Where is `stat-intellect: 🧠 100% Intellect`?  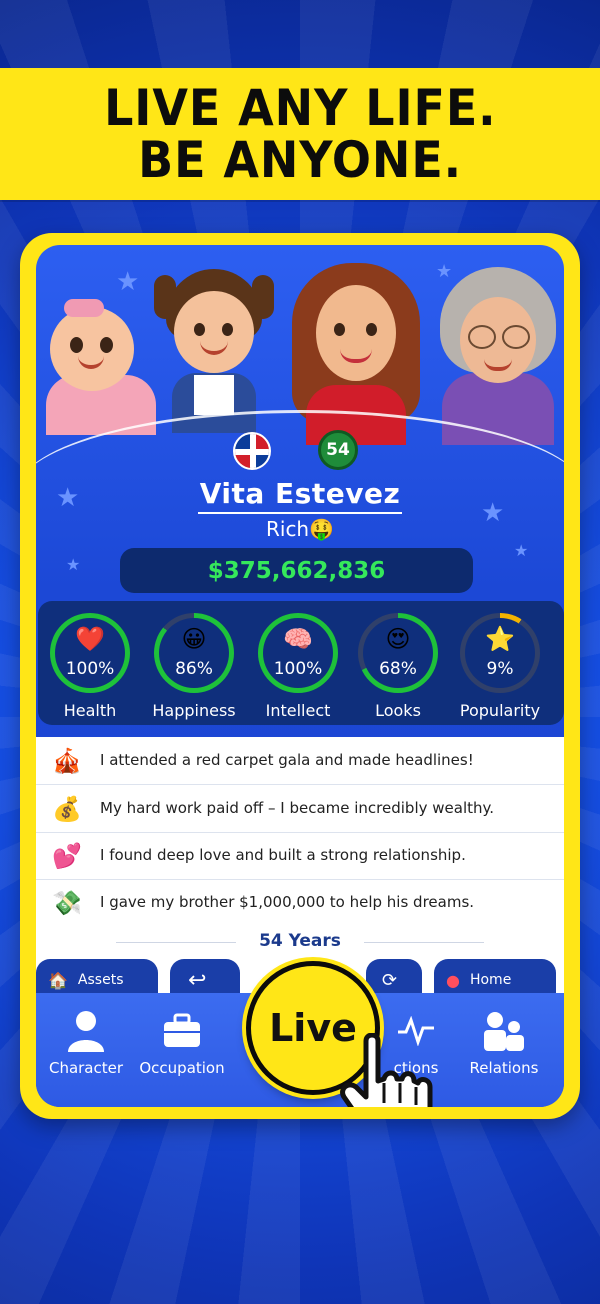 stat-intellect: 🧠 100% Intellect is located at coordinates (298, 668).